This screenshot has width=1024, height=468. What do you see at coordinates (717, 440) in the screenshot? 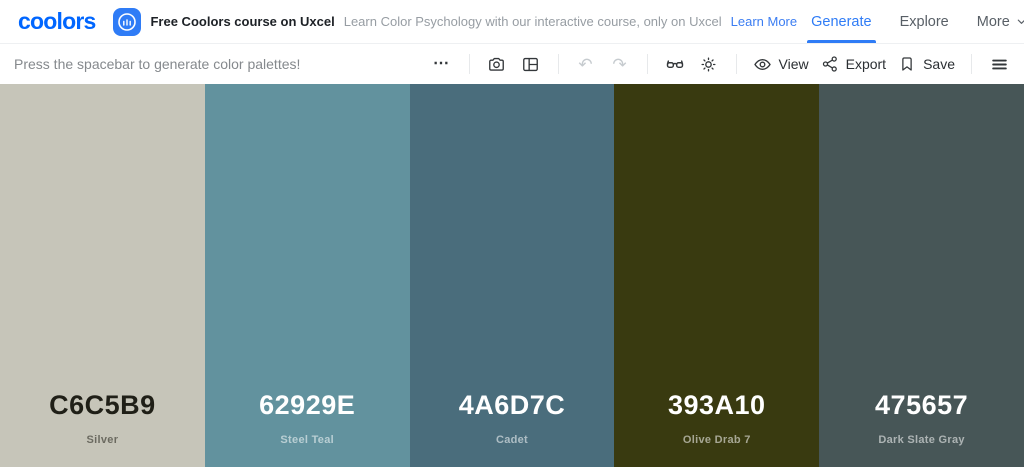
I see `color-name: Olive Drab 7` at bounding box center [717, 440].